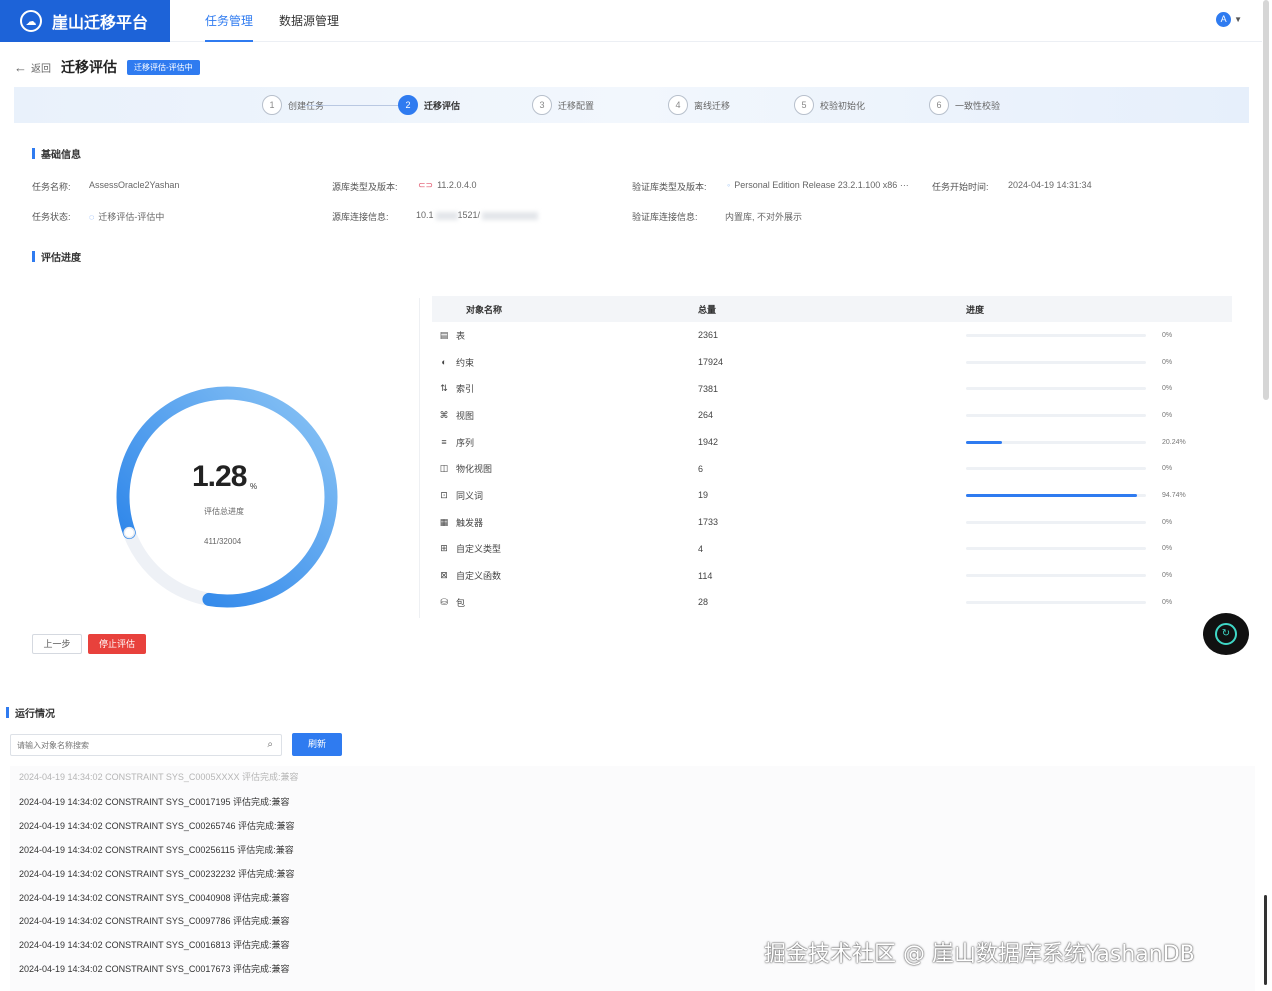  I want to click on source-type-label: 源库类型及版本:, so click(365, 187).